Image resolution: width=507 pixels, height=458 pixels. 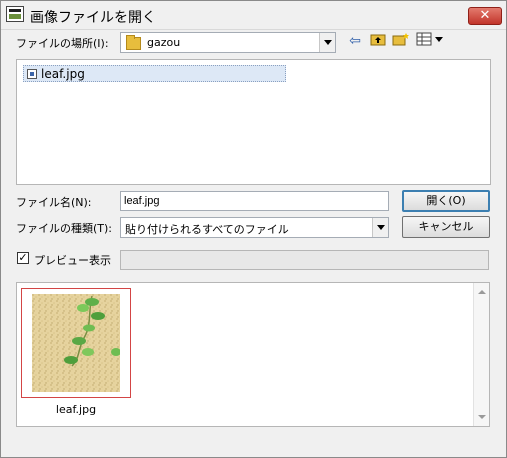 What do you see at coordinates (446, 227) in the screenshot?
I see `cancel-button: キャンセル` at bounding box center [446, 227].